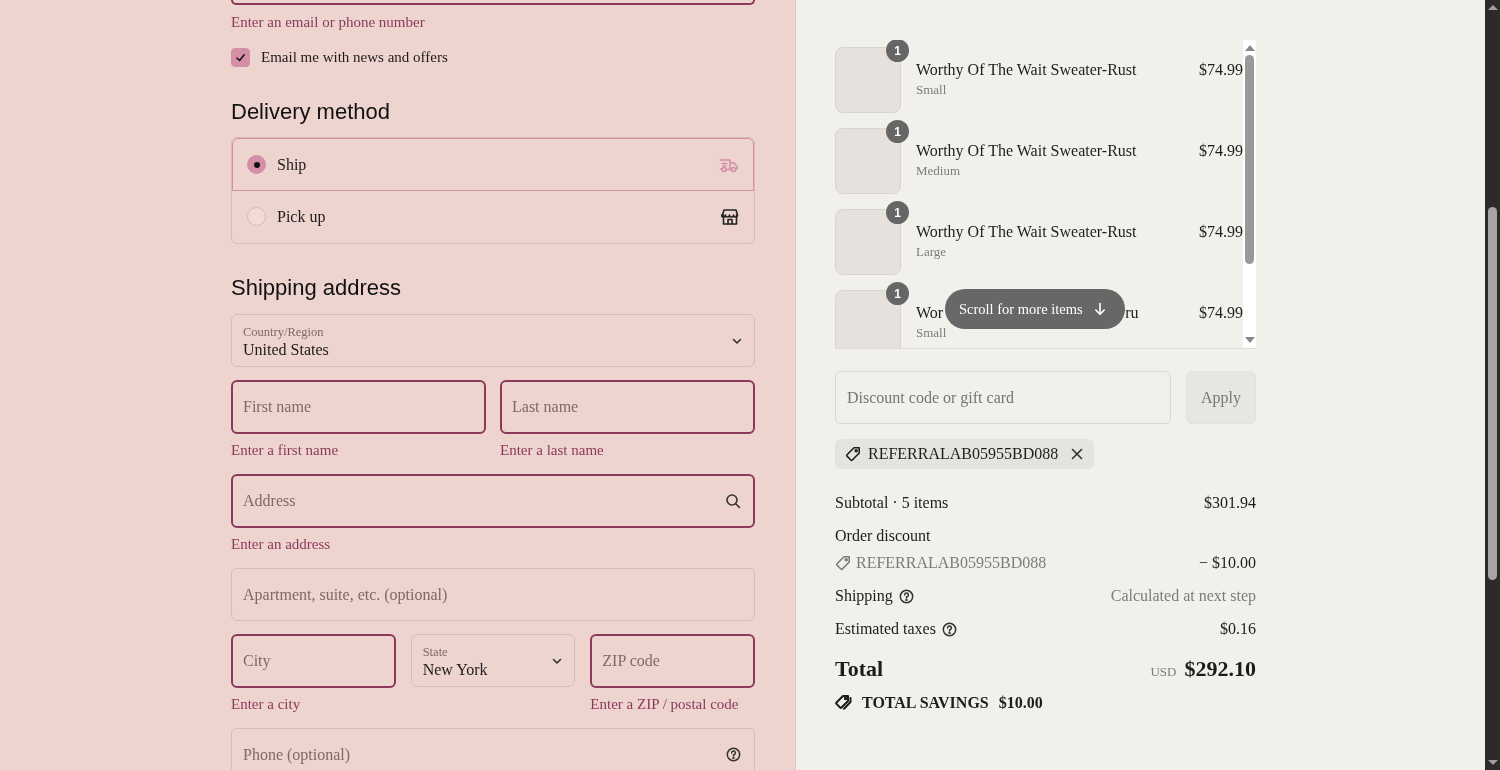  Describe the element at coordinates (328, 22) in the screenshot. I see `error-message: Enter an email or phone number` at that location.